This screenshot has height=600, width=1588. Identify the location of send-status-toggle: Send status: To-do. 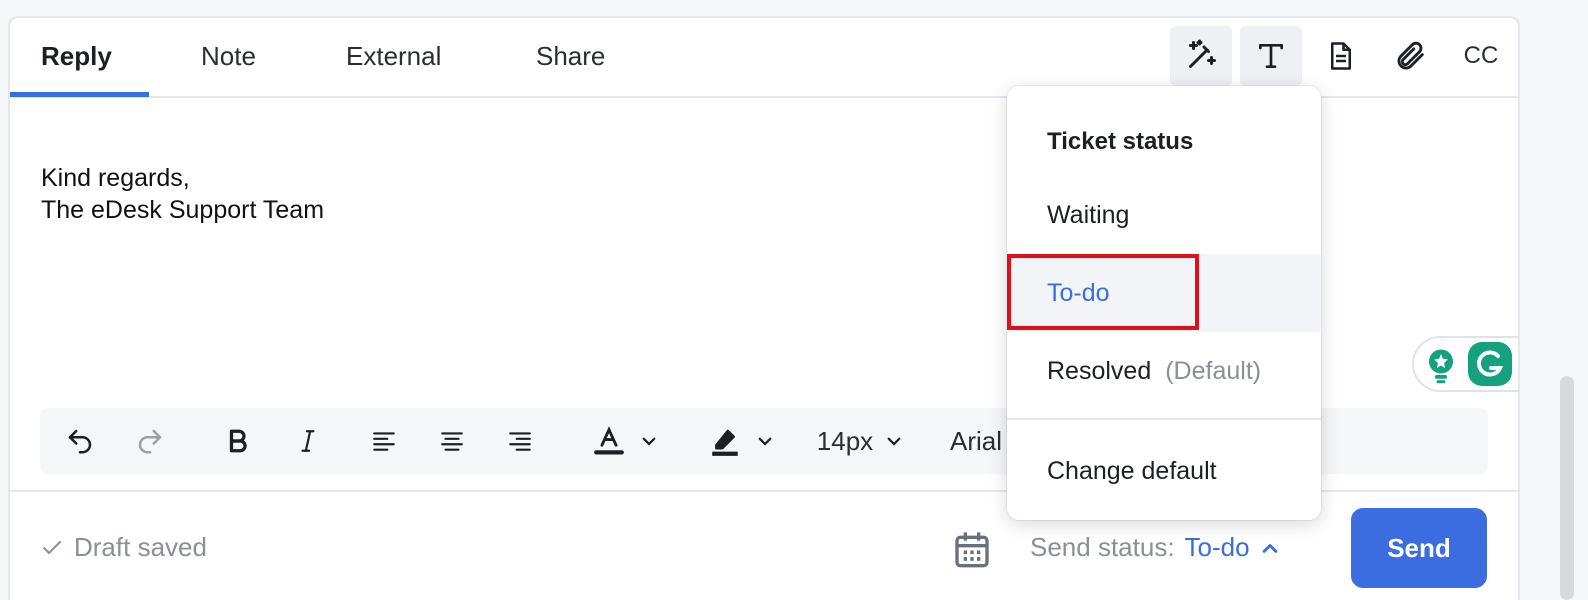
(1155, 547).